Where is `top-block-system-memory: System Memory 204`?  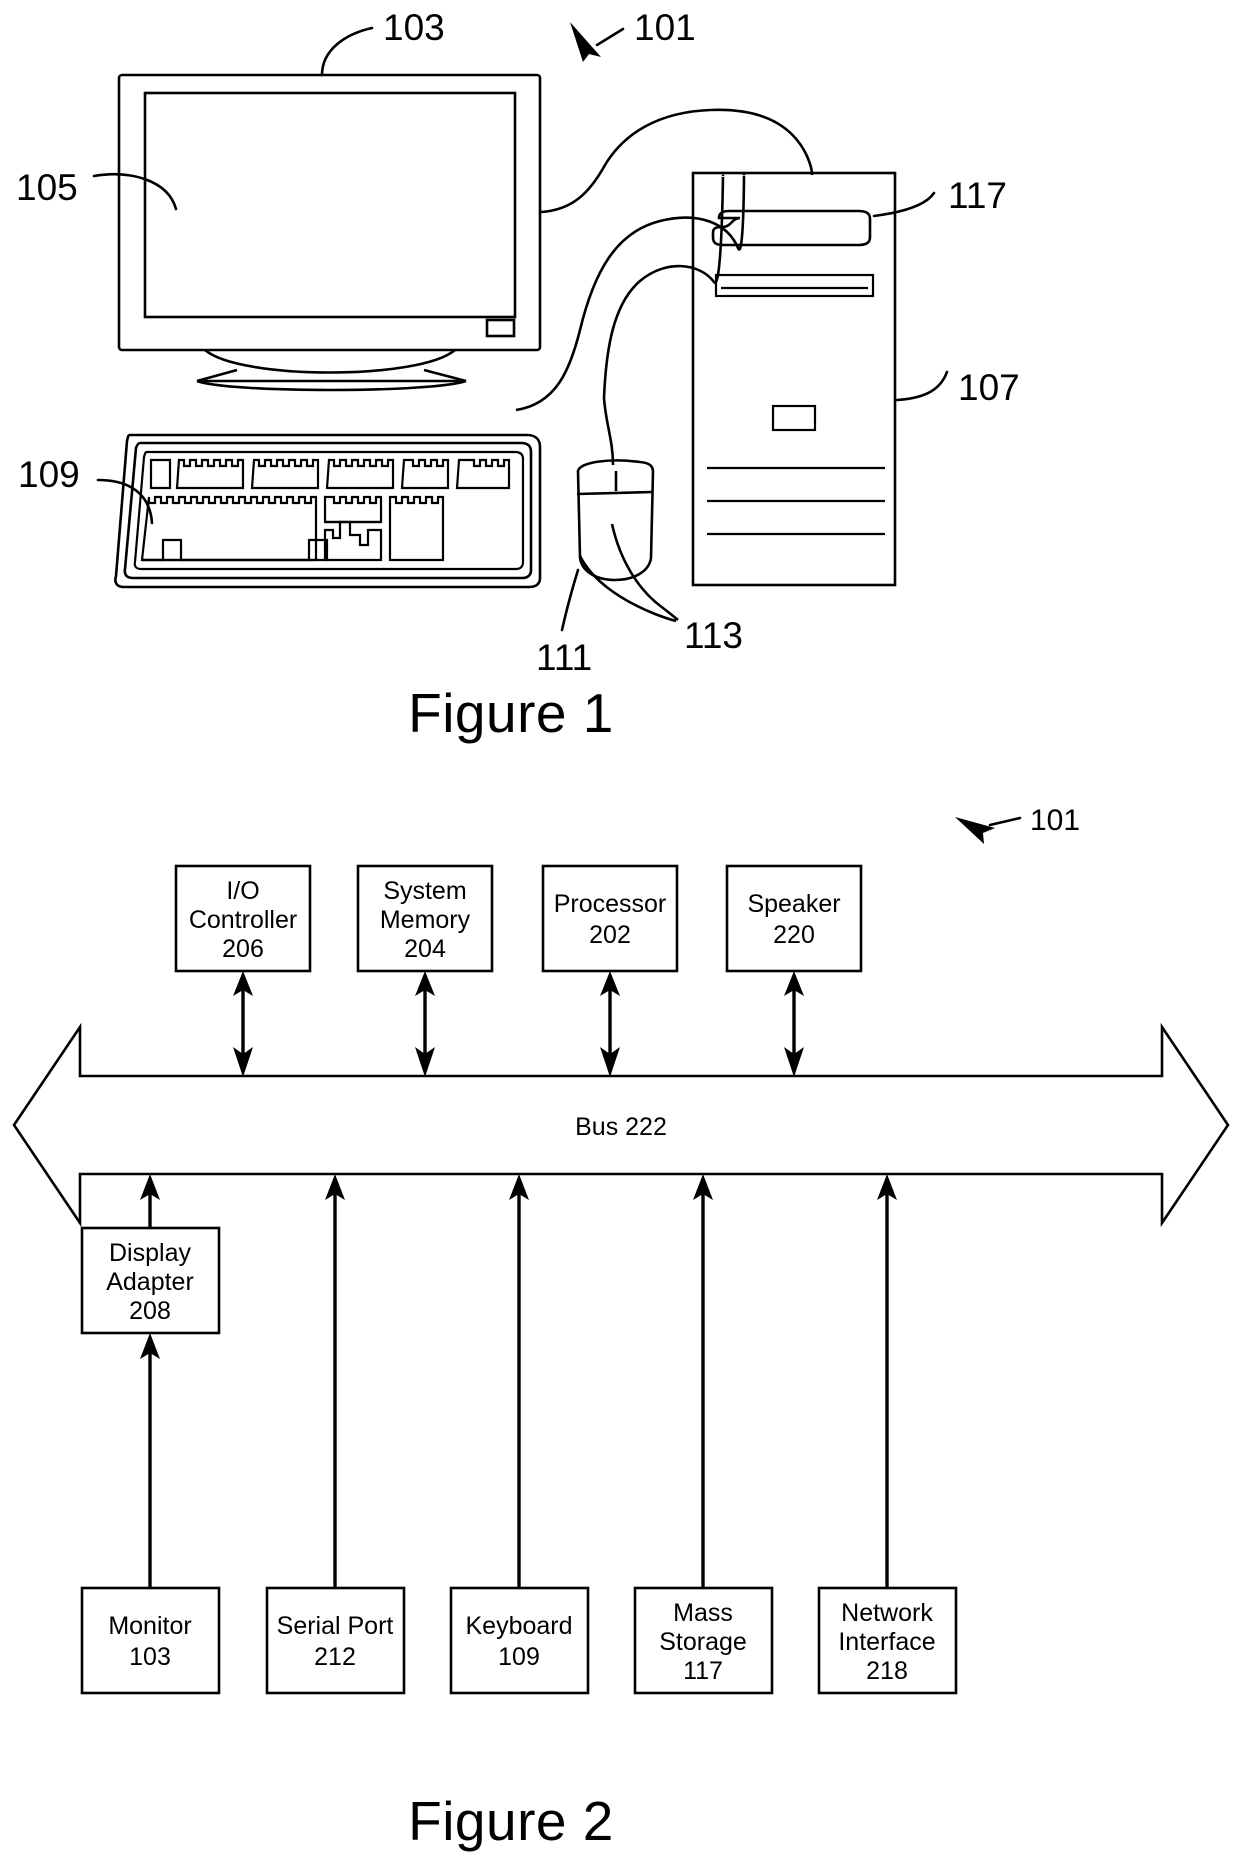
top-block-system-memory: System Memory 204 is located at coordinates (425, 918).